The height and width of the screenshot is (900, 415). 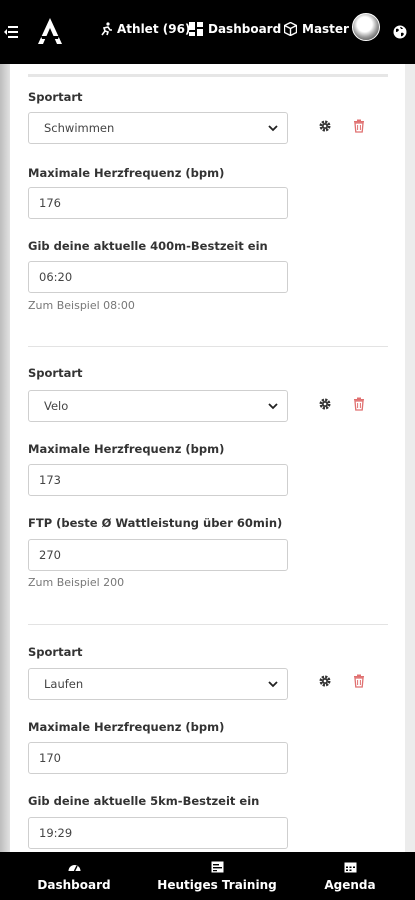 I want to click on performance-value: 19:29, so click(x=56, y=833).